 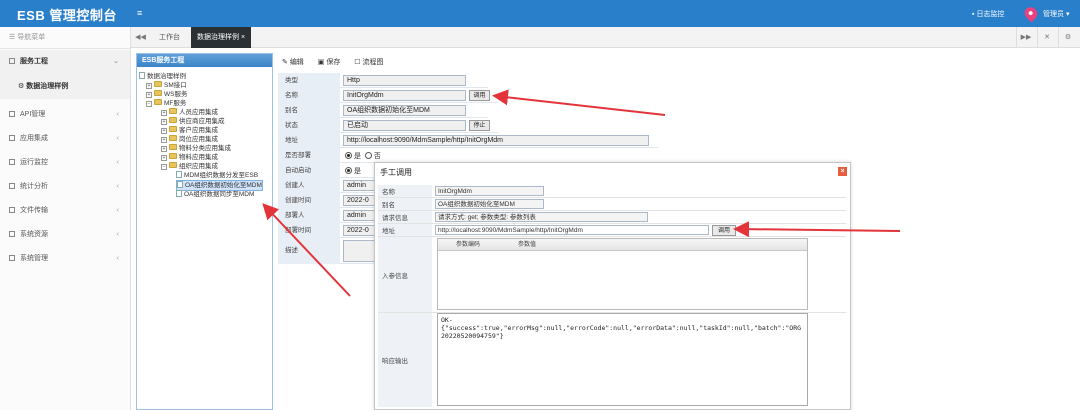 What do you see at coordinates (1025, 37) in the screenshot?
I see `tab-scroll-right-icon: ▶▶` at bounding box center [1025, 37].